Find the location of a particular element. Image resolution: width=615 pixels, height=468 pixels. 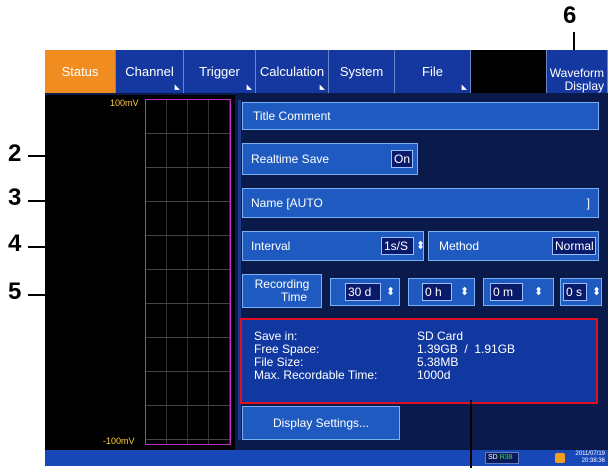

callout-4: 4 is located at coordinates (15, 243).